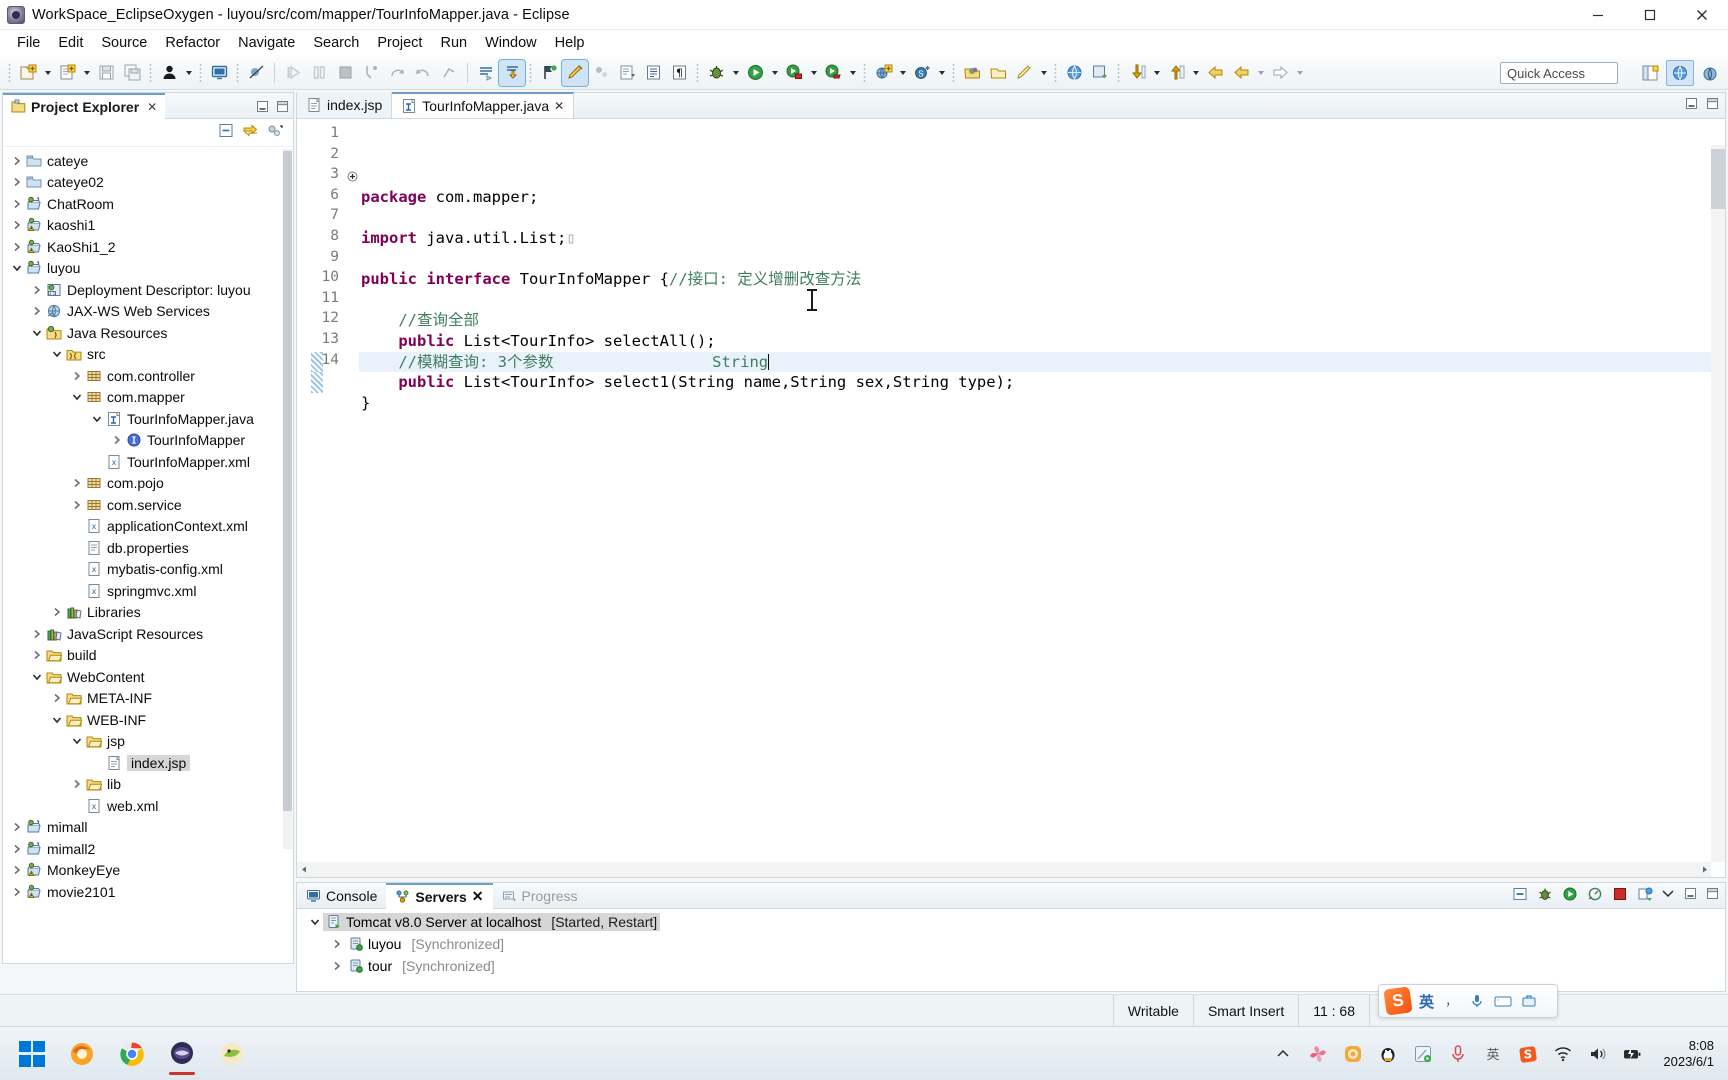 The image size is (1728, 1080). Describe the element at coordinates (148, 333) in the screenshot. I see `tree-item-java-resources: Java Resources` at that location.